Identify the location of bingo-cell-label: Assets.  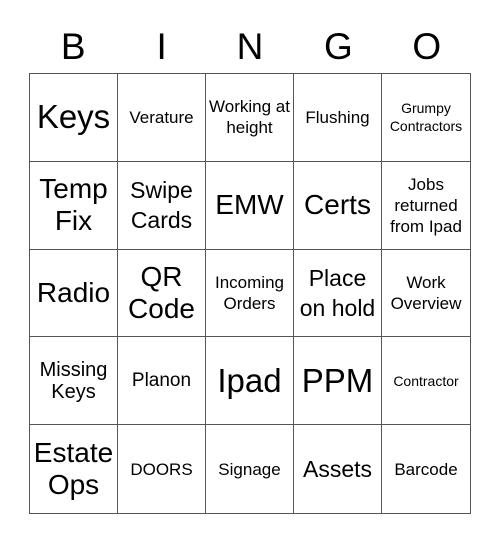
(337, 469).